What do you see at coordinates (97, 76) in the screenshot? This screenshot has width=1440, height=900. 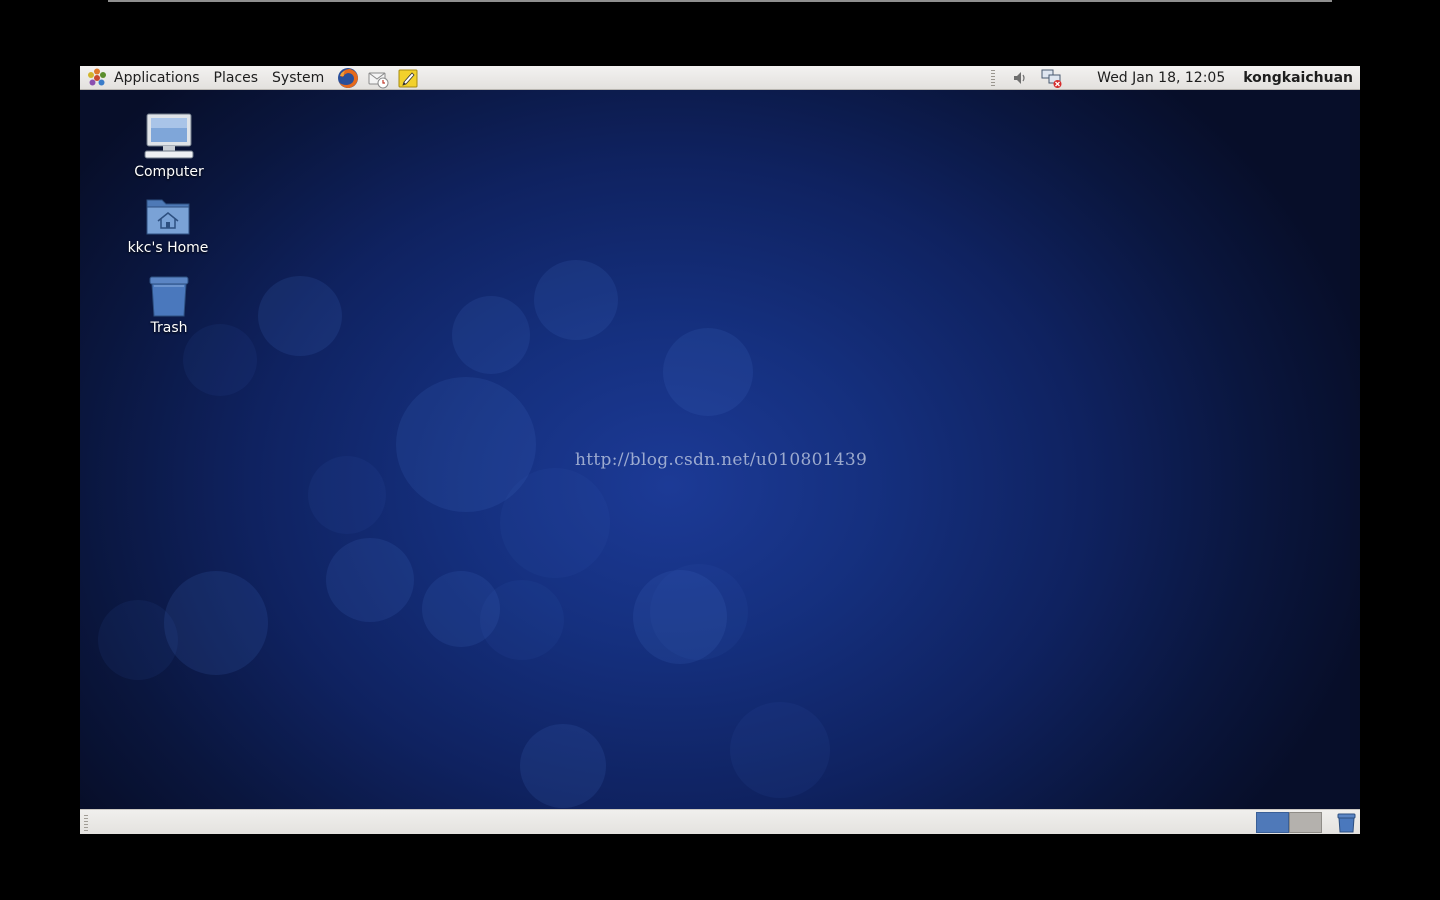 I see `gnome-foot-icon` at bounding box center [97, 76].